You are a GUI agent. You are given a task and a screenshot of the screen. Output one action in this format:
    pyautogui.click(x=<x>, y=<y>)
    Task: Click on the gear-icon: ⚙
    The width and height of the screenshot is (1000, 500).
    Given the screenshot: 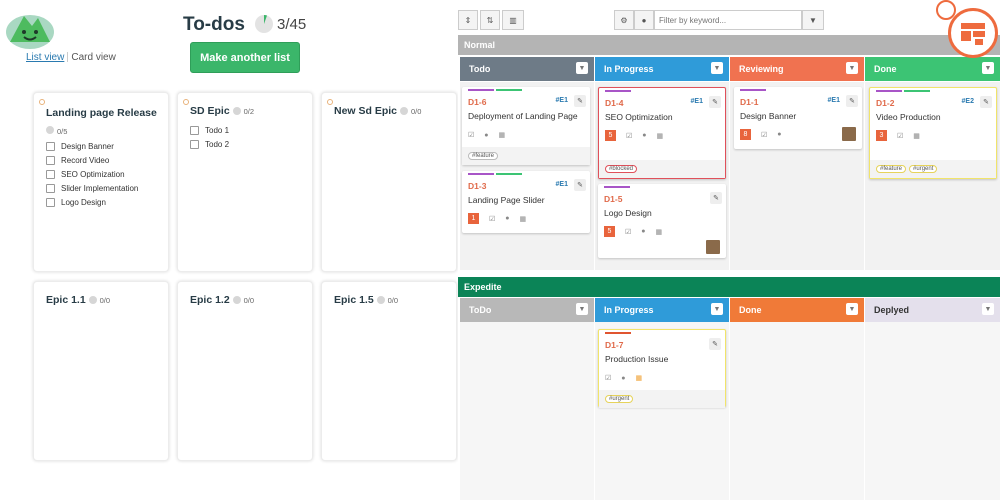 What is the action you would take?
    pyautogui.click(x=624, y=20)
    